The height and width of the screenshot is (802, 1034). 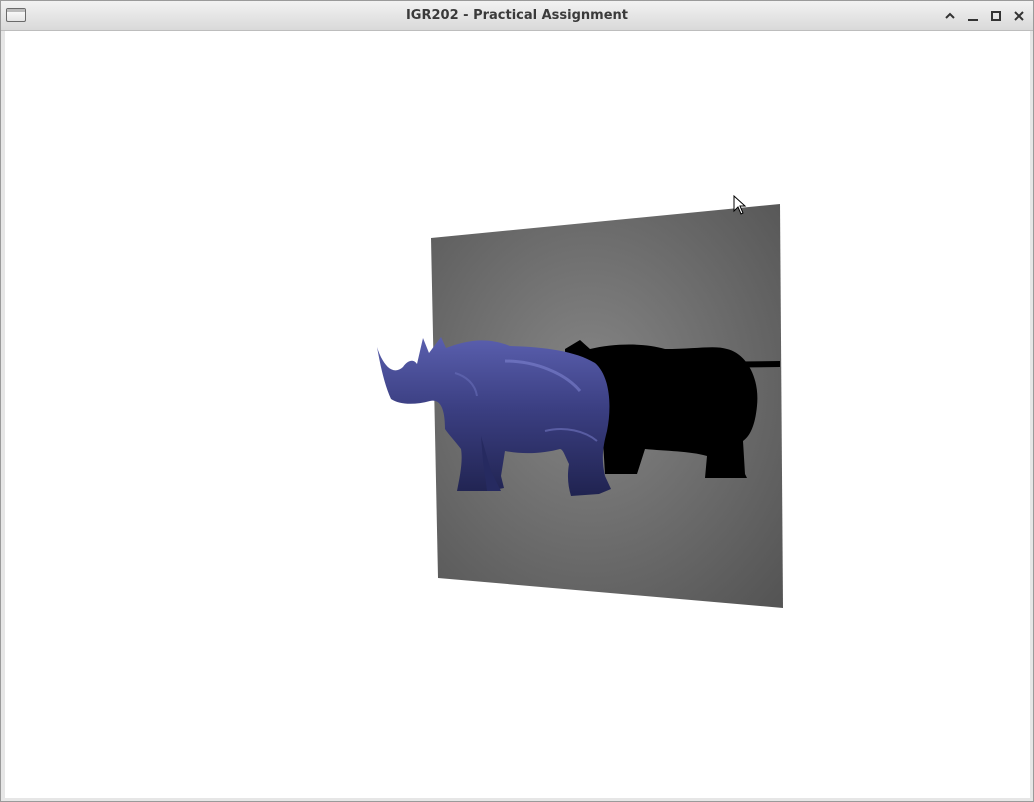 I want to click on mouse-cursor-icon, so click(x=740, y=205).